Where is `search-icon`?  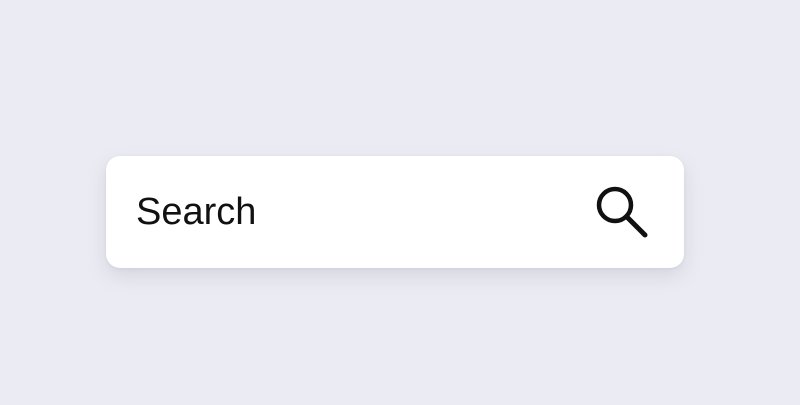 search-icon is located at coordinates (623, 213).